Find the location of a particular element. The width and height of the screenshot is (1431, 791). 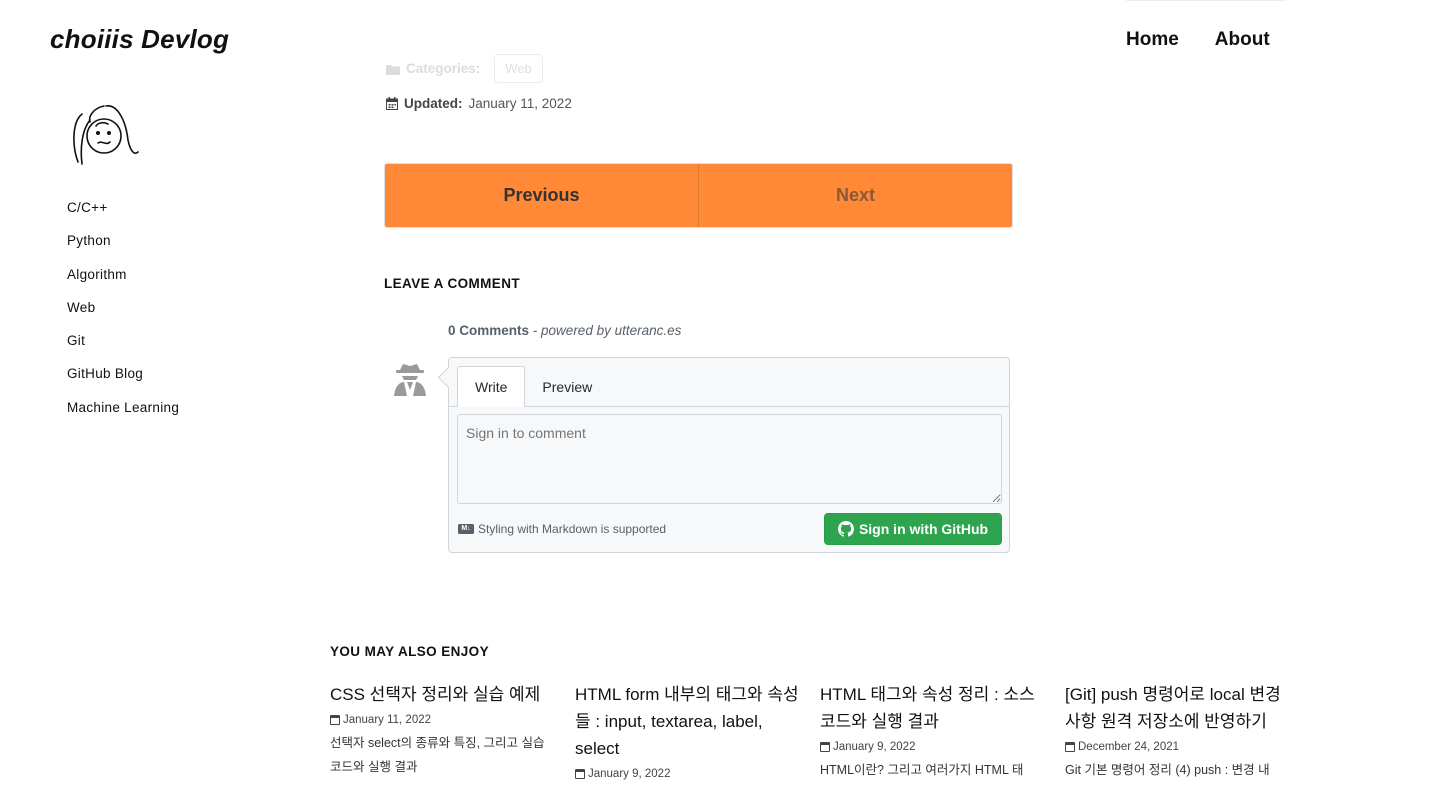

related-post-date-row: December 24, 2021 is located at coordinates (1177, 747).